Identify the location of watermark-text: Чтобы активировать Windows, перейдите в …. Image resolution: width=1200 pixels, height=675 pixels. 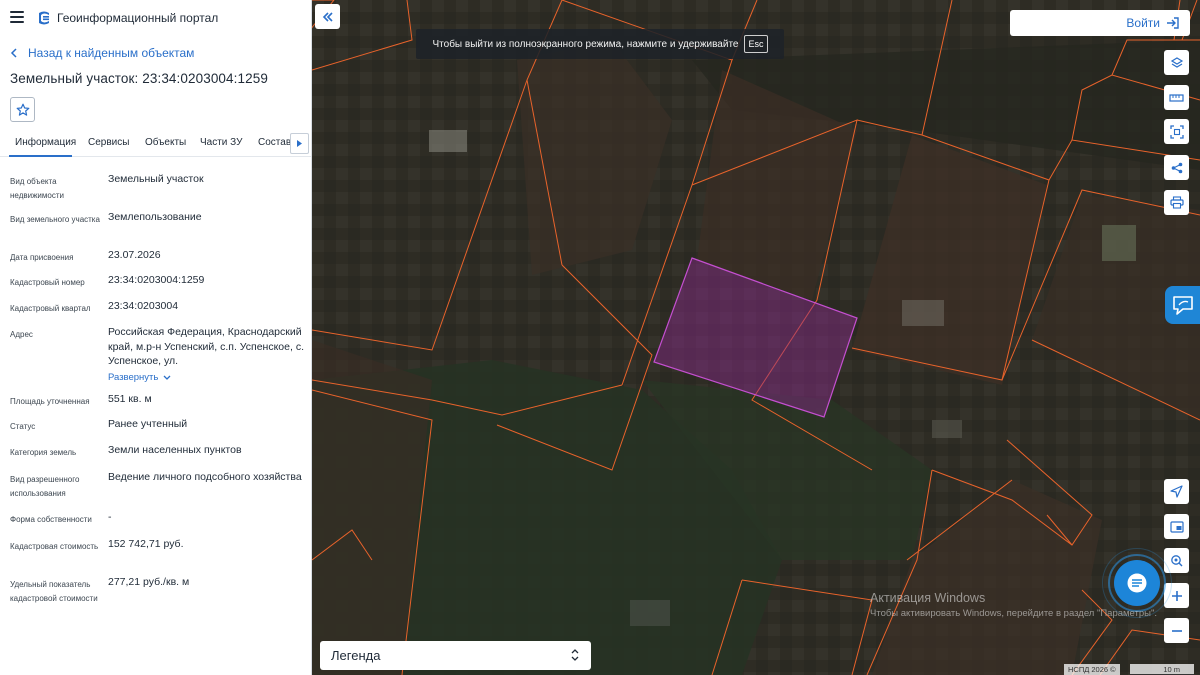
(1013, 613).